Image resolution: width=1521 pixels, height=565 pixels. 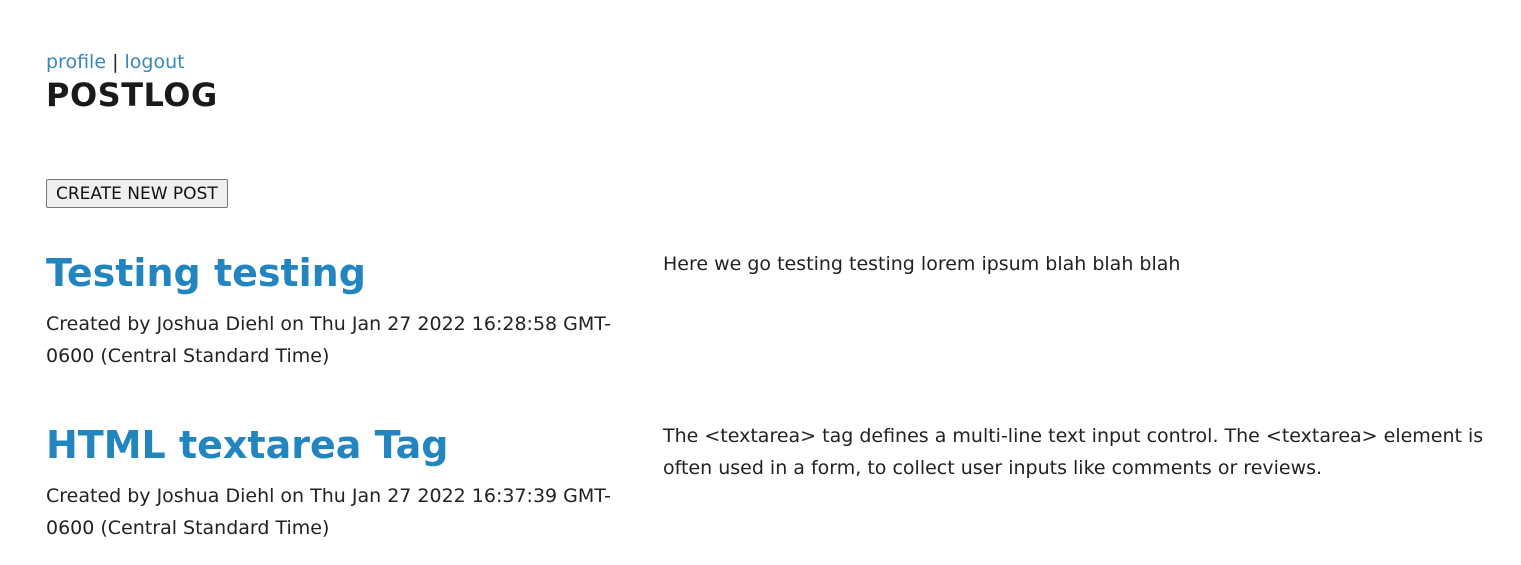 I want to click on profile-link: profile, so click(x=76, y=62).